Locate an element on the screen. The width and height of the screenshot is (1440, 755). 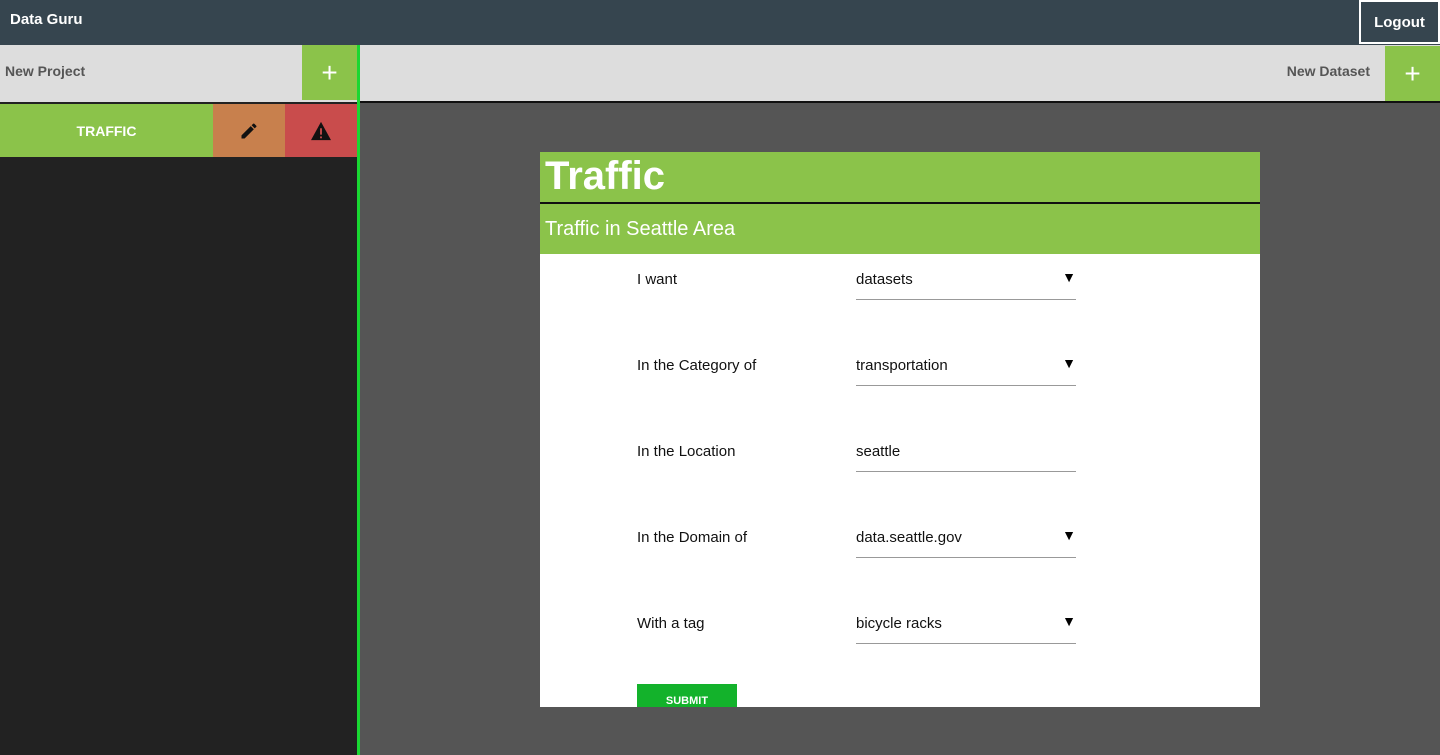
delete-project-button is located at coordinates (321, 130).